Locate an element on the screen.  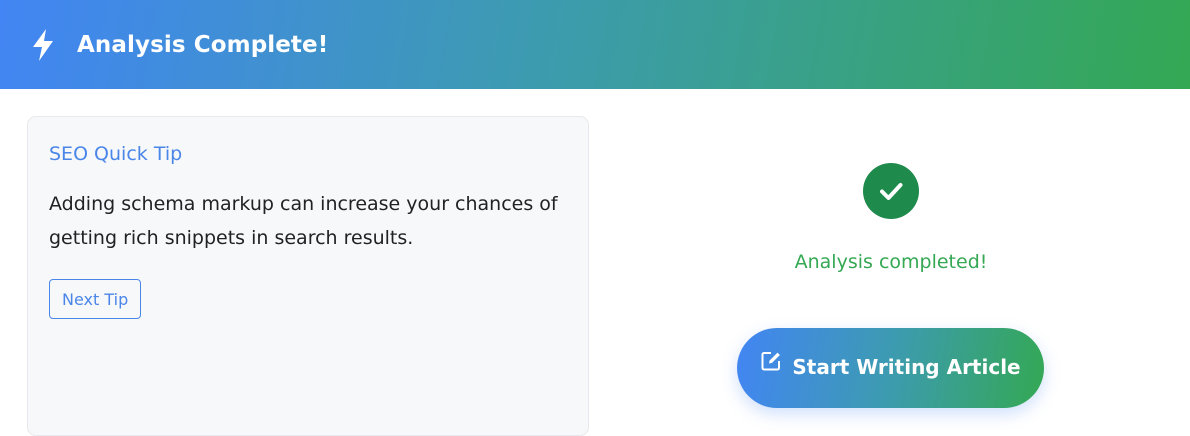
lightning-bolt-icon is located at coordinates (43, 45).